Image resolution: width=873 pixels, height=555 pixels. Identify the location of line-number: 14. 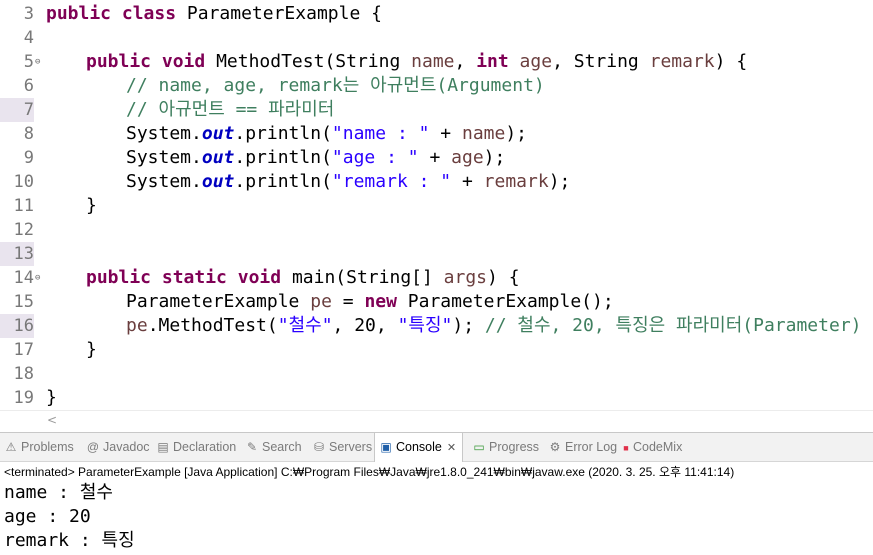
(23, 278).